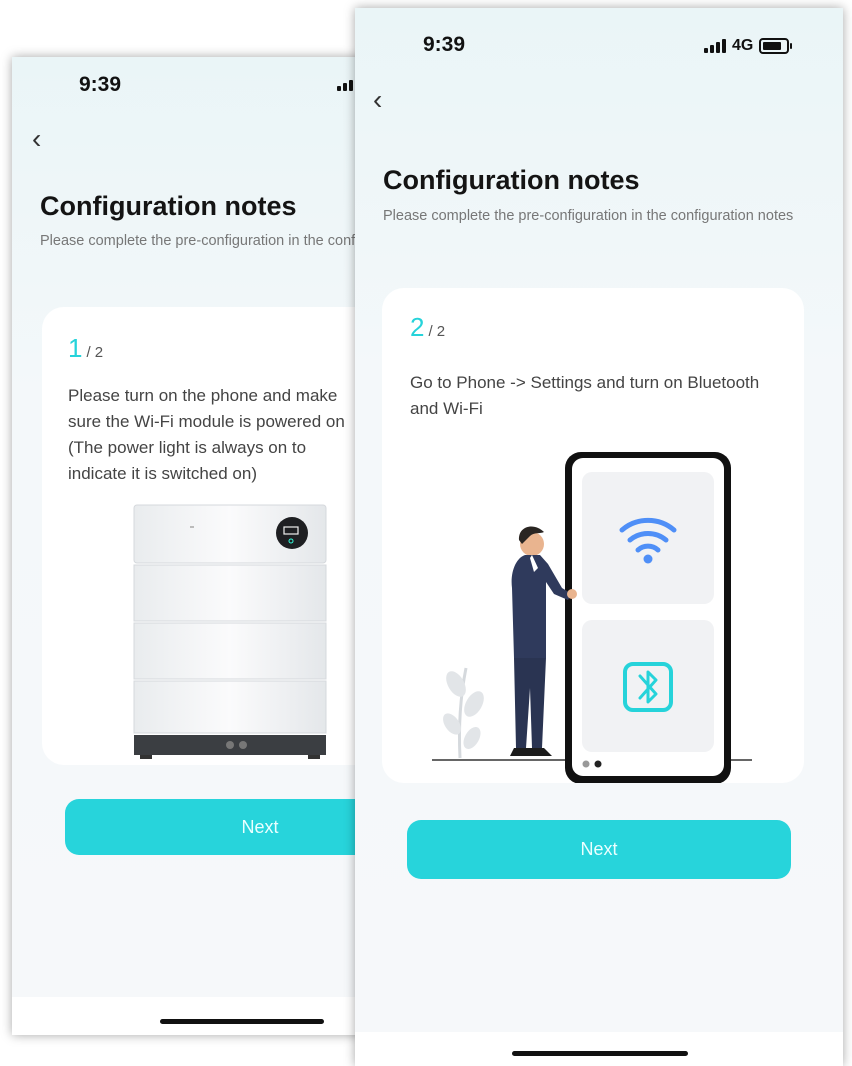  Describe the element at coordinates (592, 617) in the screenshot. I see `phone-settings-illustration` at that location.